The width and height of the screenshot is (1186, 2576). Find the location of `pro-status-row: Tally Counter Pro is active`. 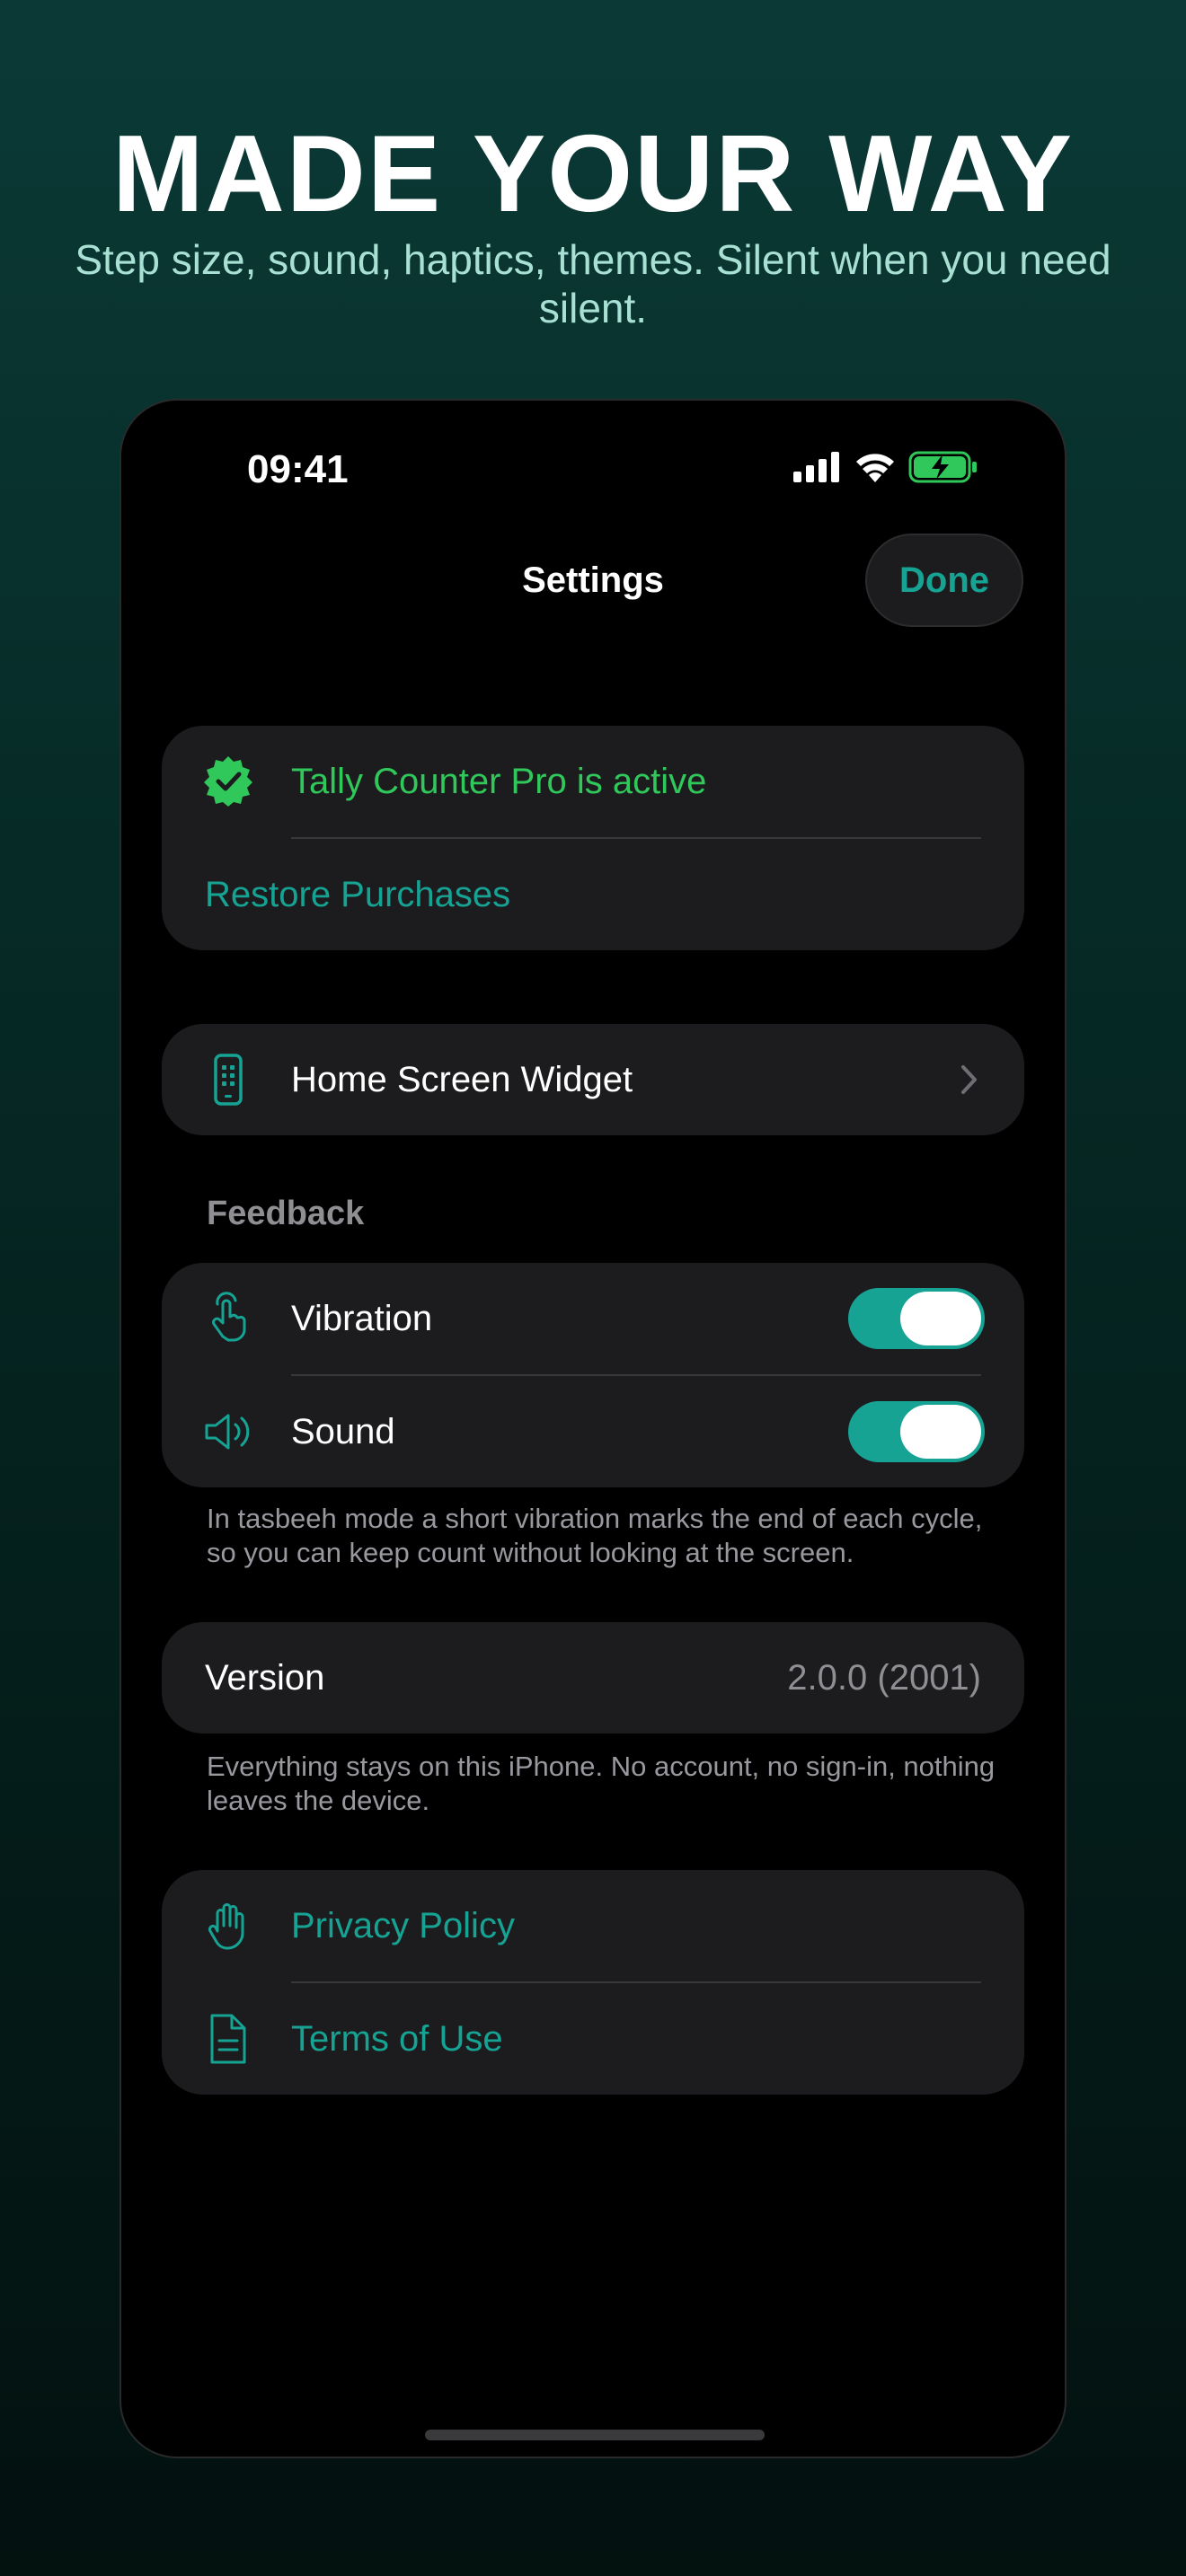

pro-status-row: Tally Counter Pro is active is located at coordinates (593, 781).